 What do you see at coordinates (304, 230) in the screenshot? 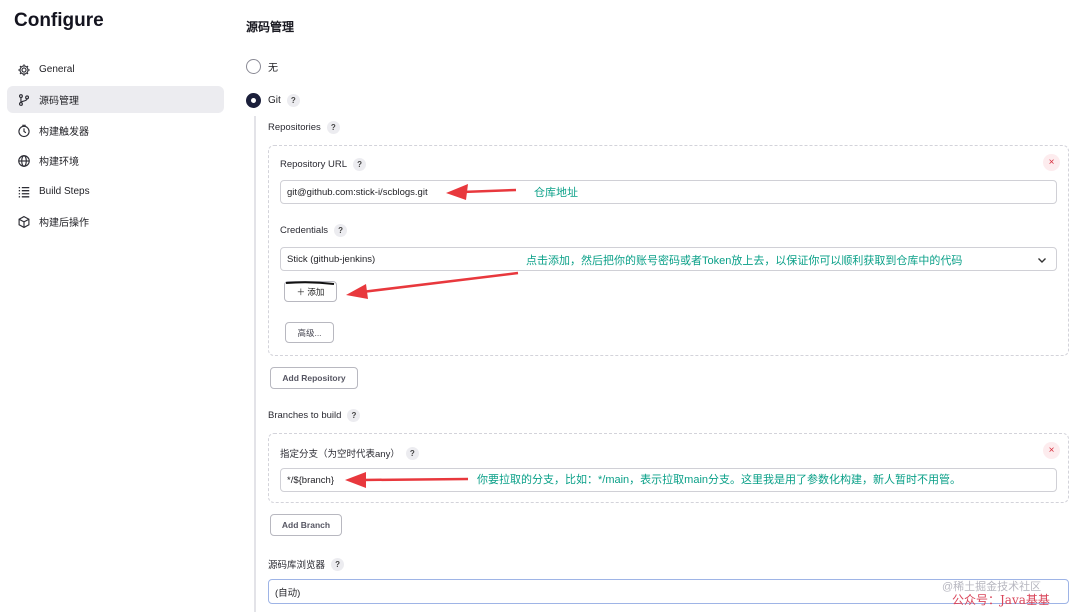
I see `credentials-label-text: Credentials` at bounding box center [304, 230].